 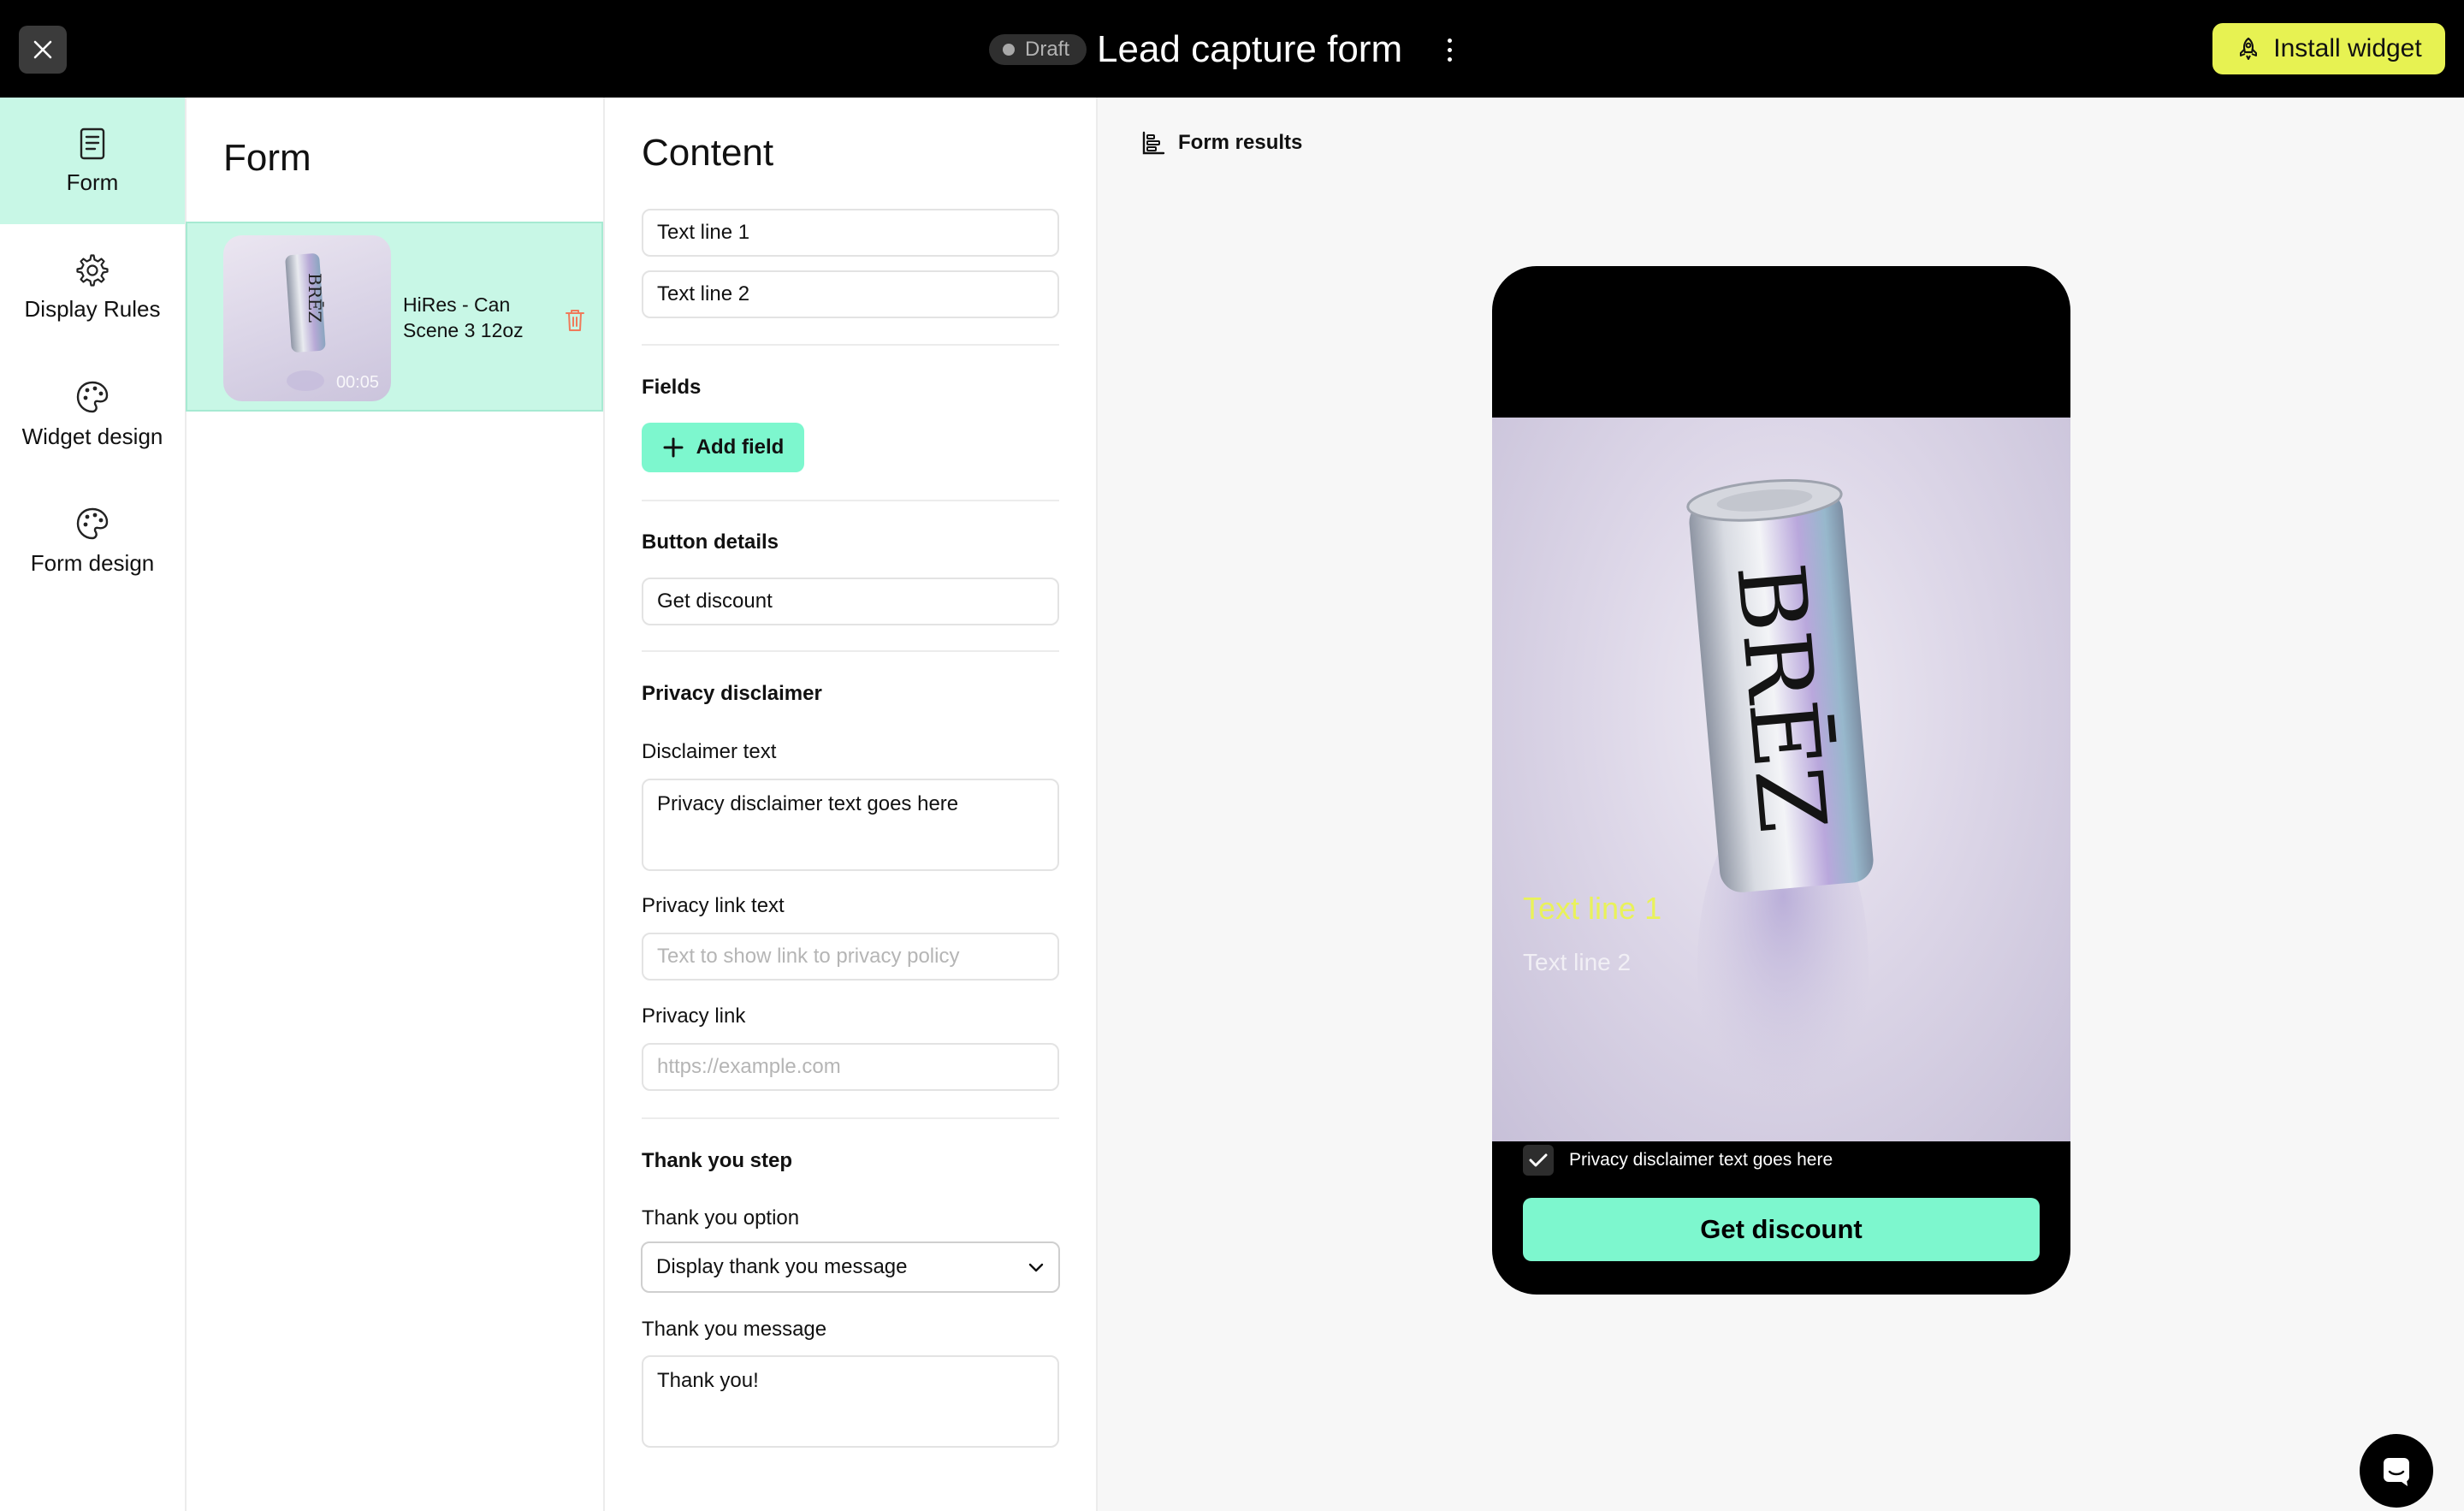 I want to click on can-image: BRĒZ, so click(x=1780, y=808).